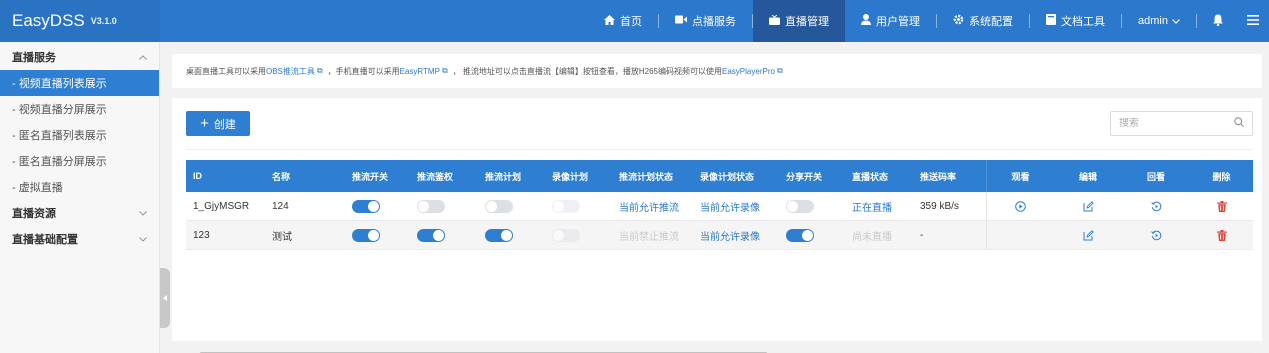  Describe the element at coordinates (79, 109) in the screenshot. I see `sidebar-item-live-split: - 视频直播分屏展示` at that location.